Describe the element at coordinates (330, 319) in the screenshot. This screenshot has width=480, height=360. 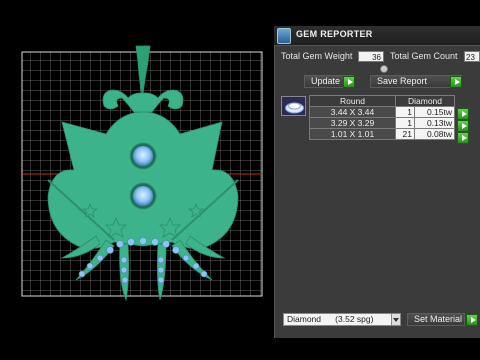
I see `material-select-value: Diamond (3.52 spg)` at that location.